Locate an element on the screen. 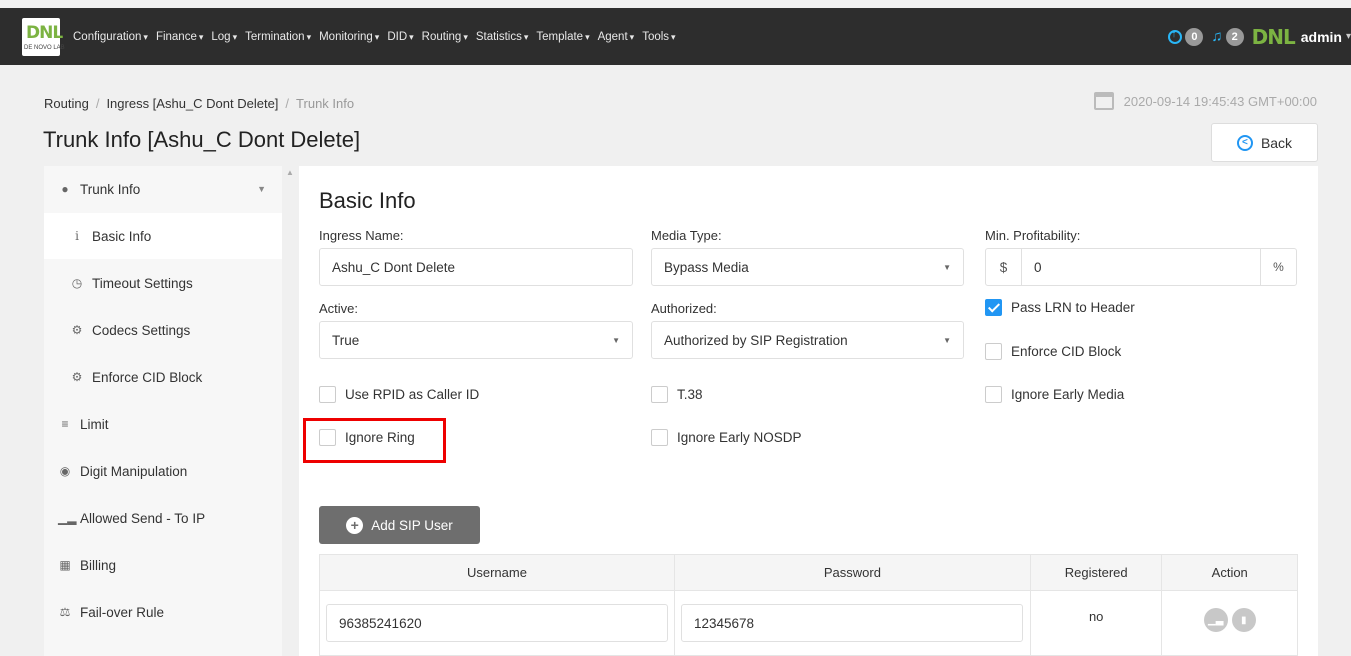 This screenshot has height=656, width=1351. signal-action-icon: ▁▃ is located at coordinates (1215, 620).